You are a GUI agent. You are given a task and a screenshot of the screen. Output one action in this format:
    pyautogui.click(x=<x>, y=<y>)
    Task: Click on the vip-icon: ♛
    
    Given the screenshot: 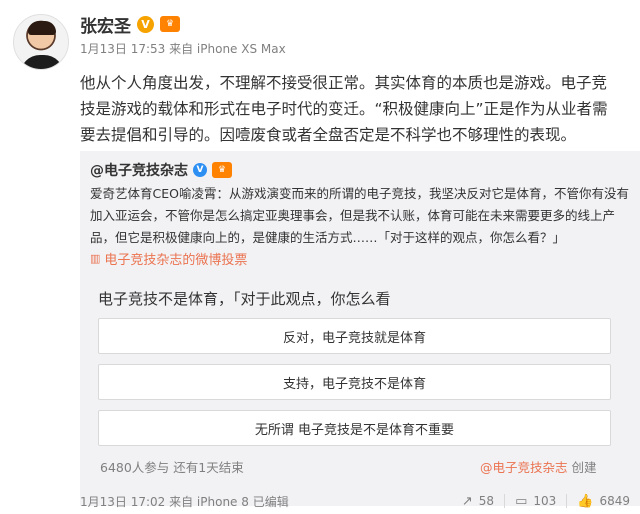 What is the action you would take?
    pyautogui.click(x=170, y=24)
    